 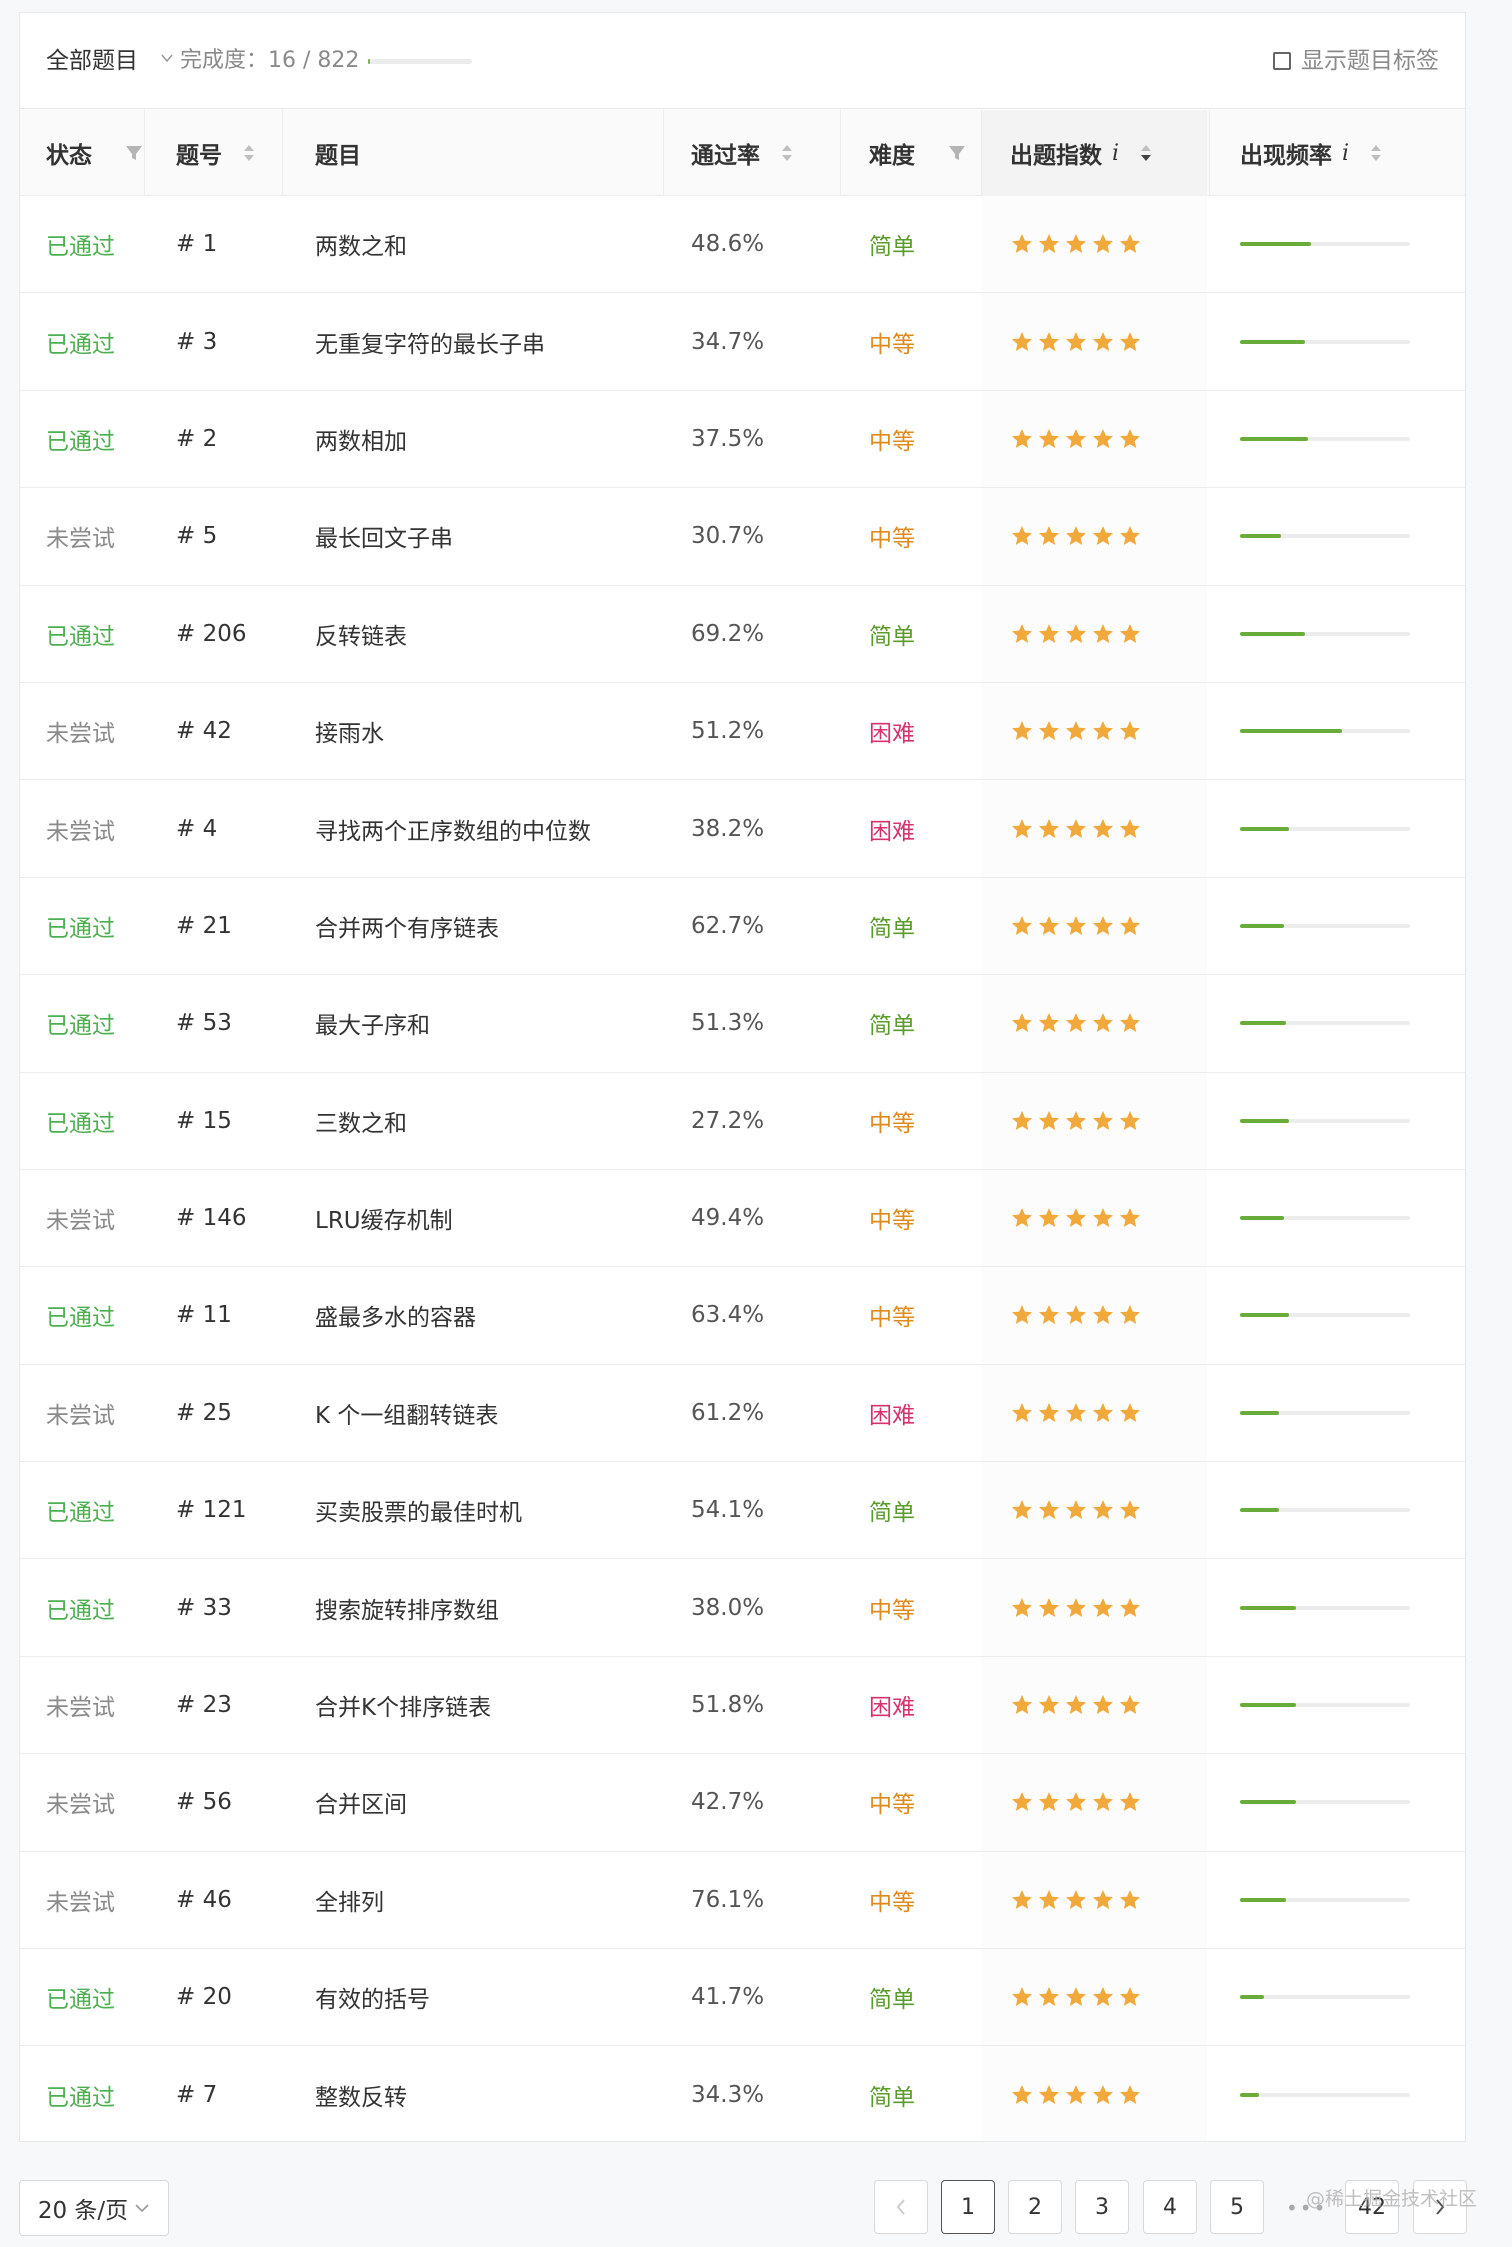 I want to click on difficulty-cell: 困难, so click(x=892, y=1708).